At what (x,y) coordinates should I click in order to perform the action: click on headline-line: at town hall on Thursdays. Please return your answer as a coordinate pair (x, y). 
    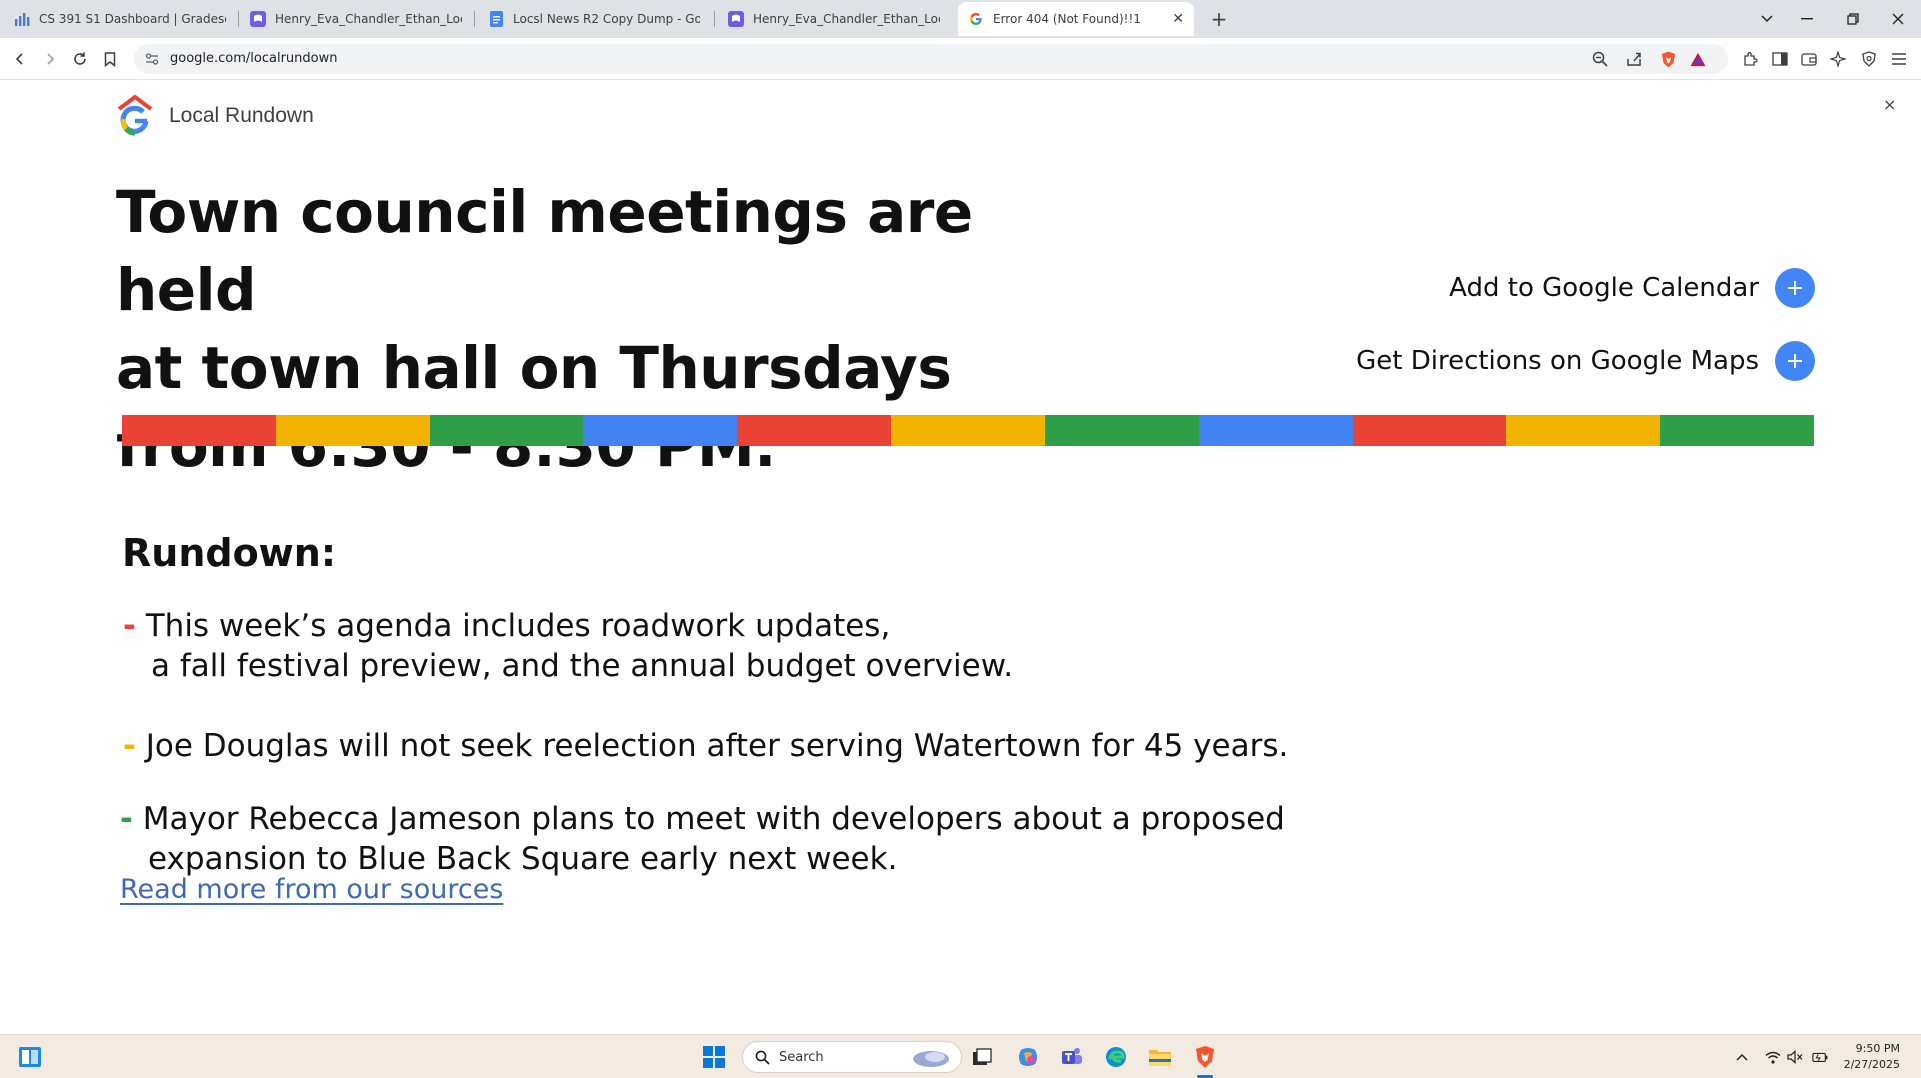
    Looking at the image, I should click on (534, 368).